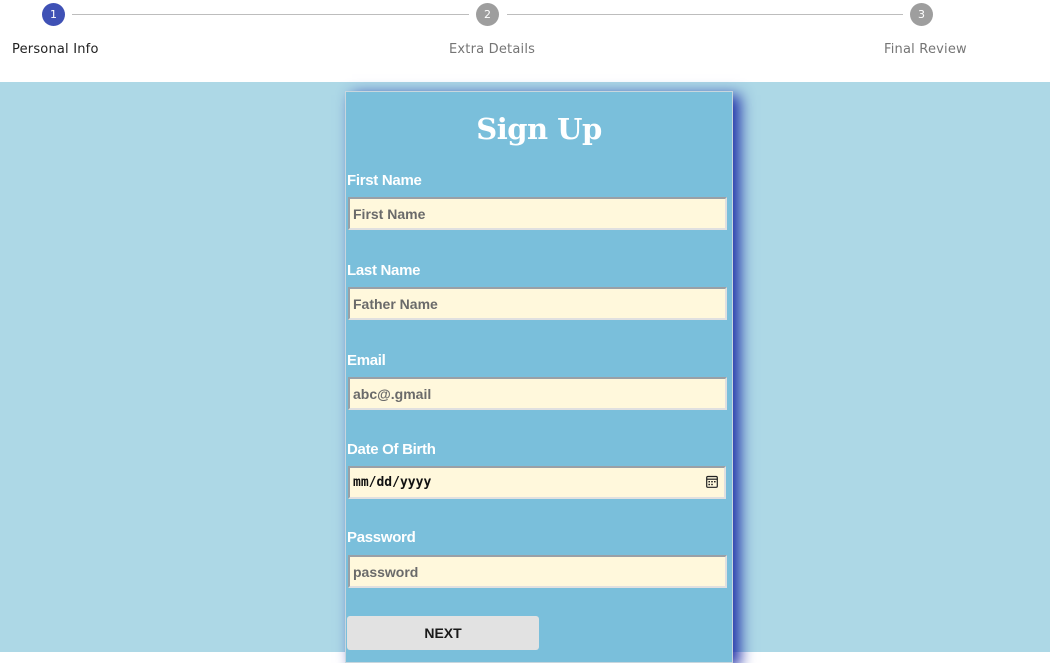 This screenshot has height=663, width=1050. Describe the element at coordinates (384, 180) in the screenshot. I see `first-name-label: First Name` at that location.